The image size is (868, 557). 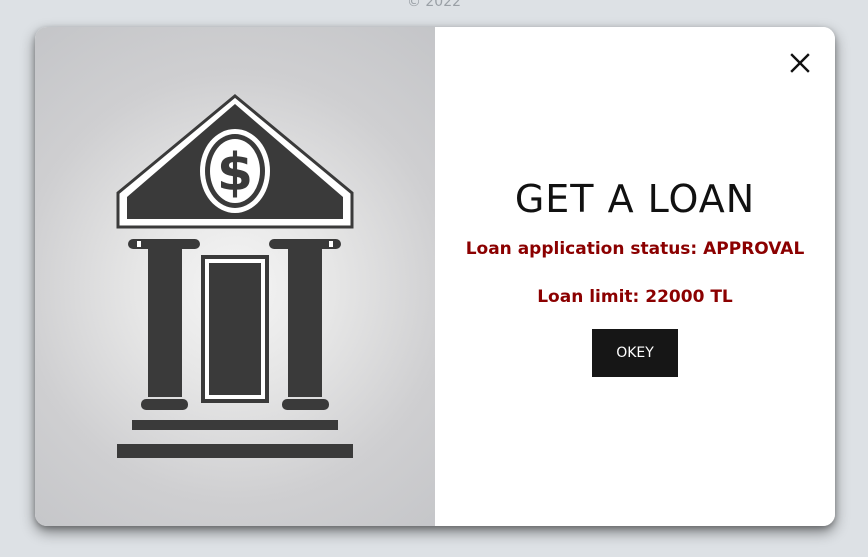 I want to click on loan-status-text: Loan application status: APPROVAL, so click(x=635, y=249).